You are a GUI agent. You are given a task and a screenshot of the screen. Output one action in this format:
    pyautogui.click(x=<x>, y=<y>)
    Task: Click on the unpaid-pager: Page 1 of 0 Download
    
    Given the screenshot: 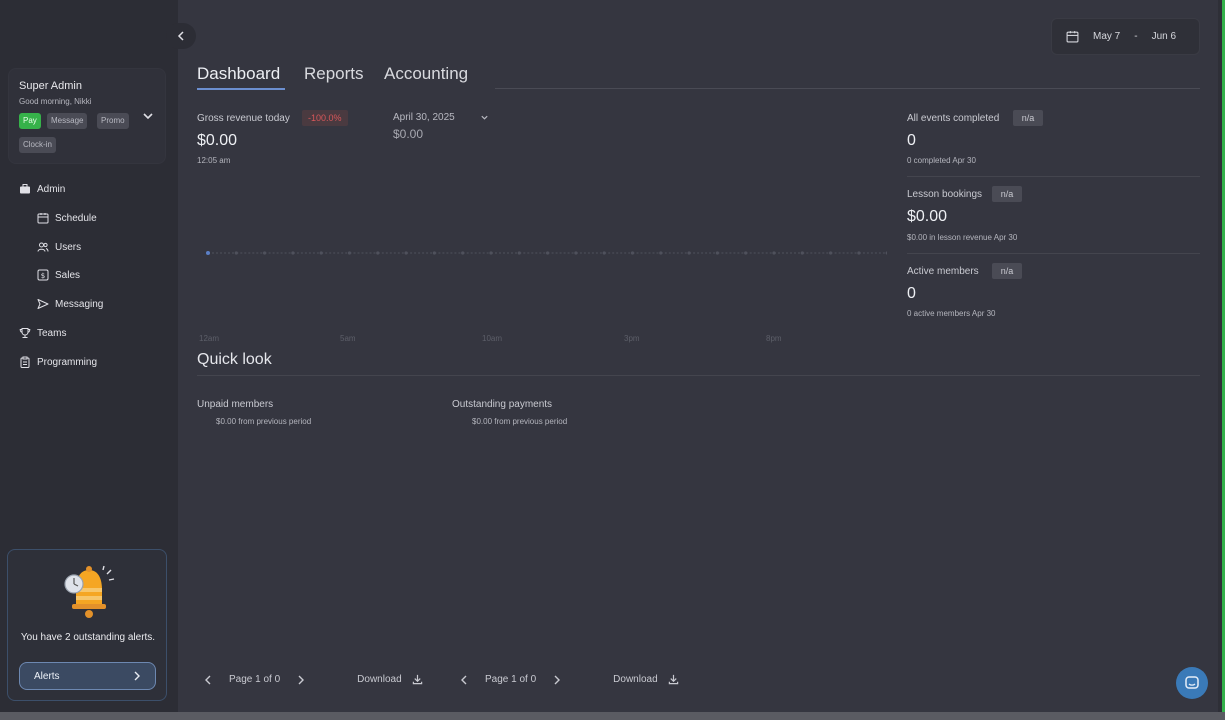 What is the action you would take?
    pyautogui.click(x=313, y=679)
    